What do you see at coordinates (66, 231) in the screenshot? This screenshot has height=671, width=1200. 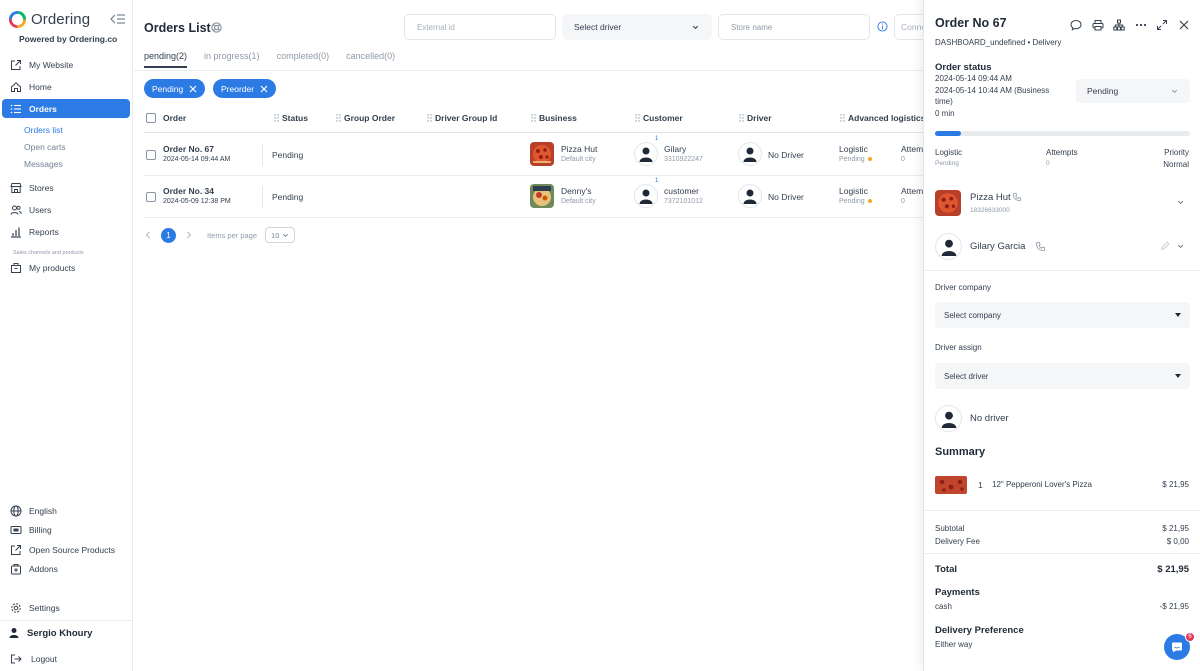 I see `sidebar-item-reports: Reports` at bounding box center [66, 231].